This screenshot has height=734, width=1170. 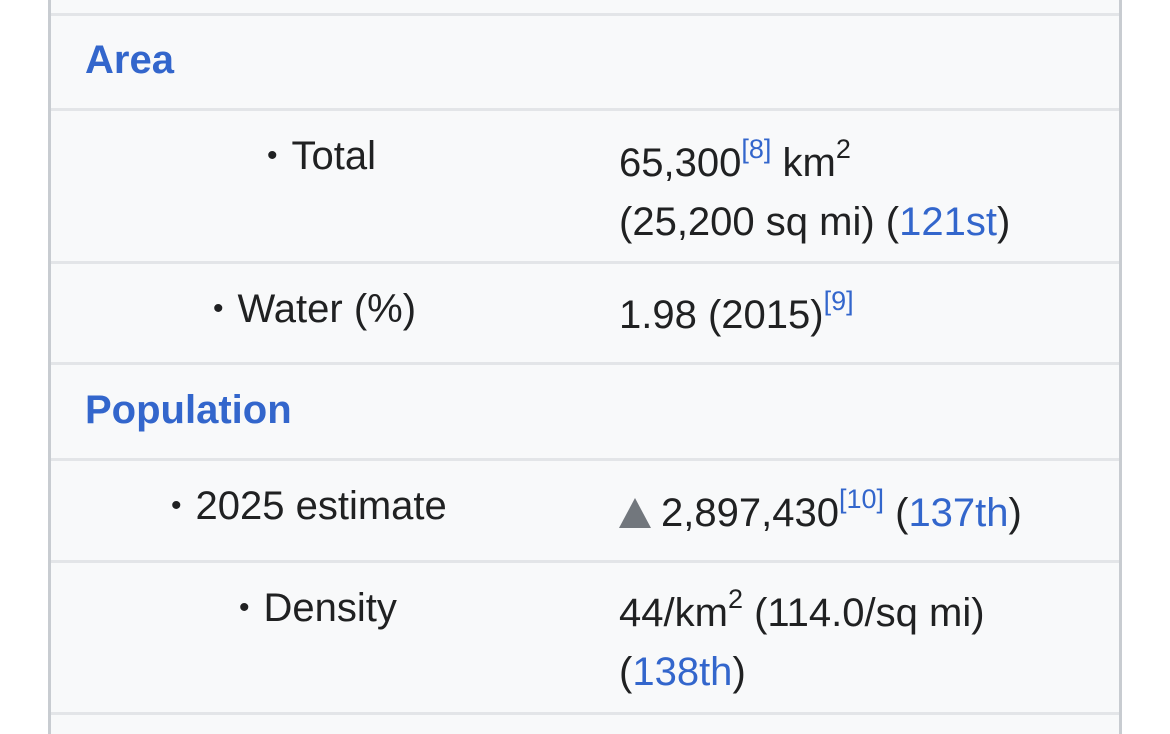 What do you see at coordinates (322, 156) in the screenshot?
I see `label-total: • Total` at bounding box center [322, 156].